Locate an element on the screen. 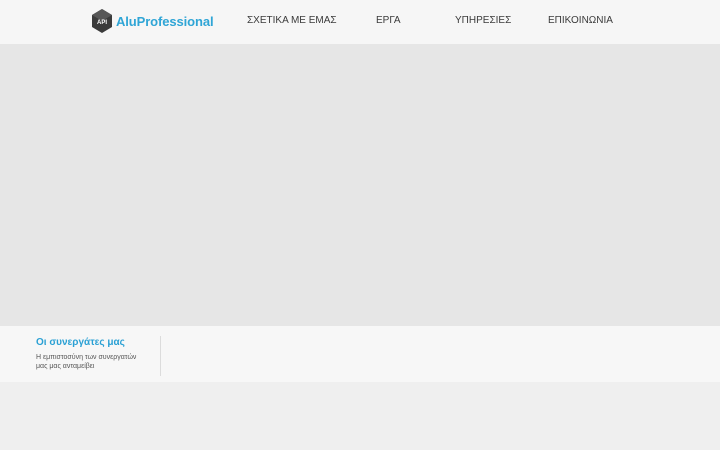 Image resolution: width=720 pixels, height=450 pixels. nav-item-services: ΥΠΗΡΕΣΙΕΣ is located at coordinates (483, 20).